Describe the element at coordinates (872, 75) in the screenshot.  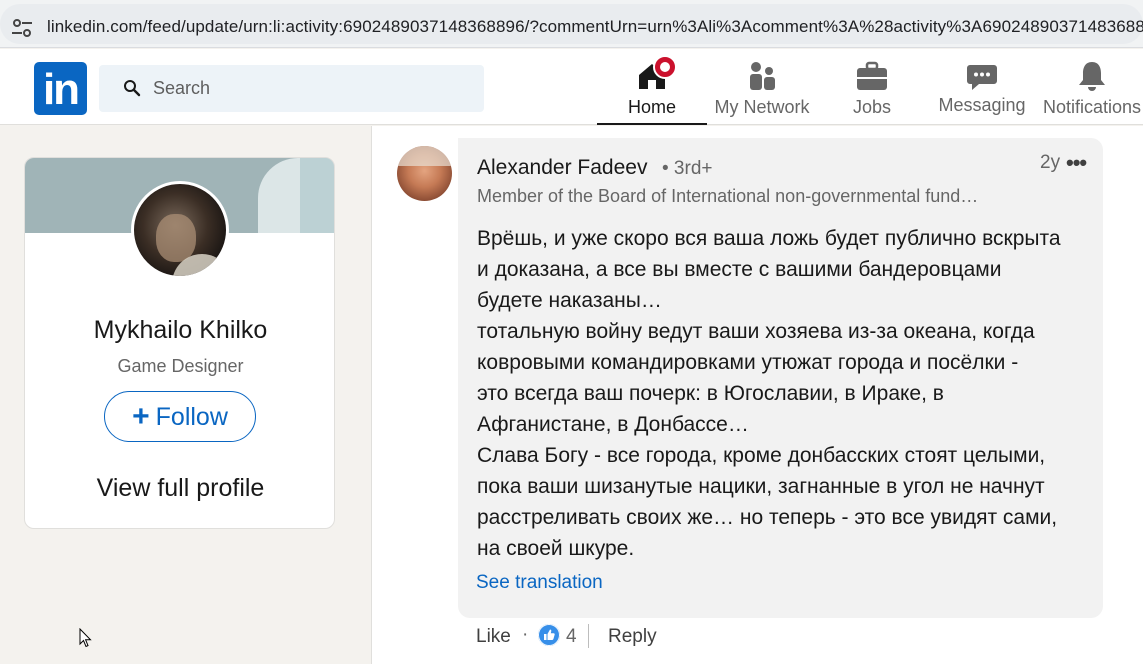
I see `briefcase-icon` at that location.